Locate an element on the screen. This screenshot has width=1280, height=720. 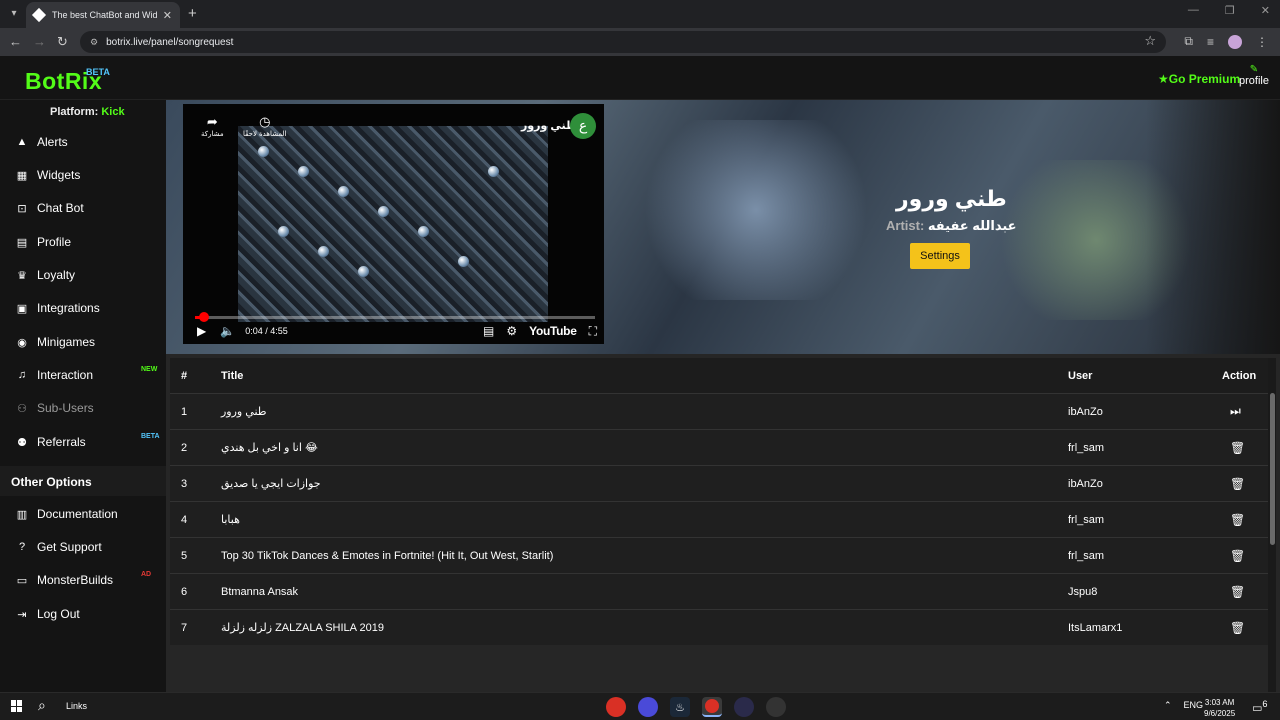
sidebar-item-interaction: ♫ Interaction is located at coordinates (83, 375).